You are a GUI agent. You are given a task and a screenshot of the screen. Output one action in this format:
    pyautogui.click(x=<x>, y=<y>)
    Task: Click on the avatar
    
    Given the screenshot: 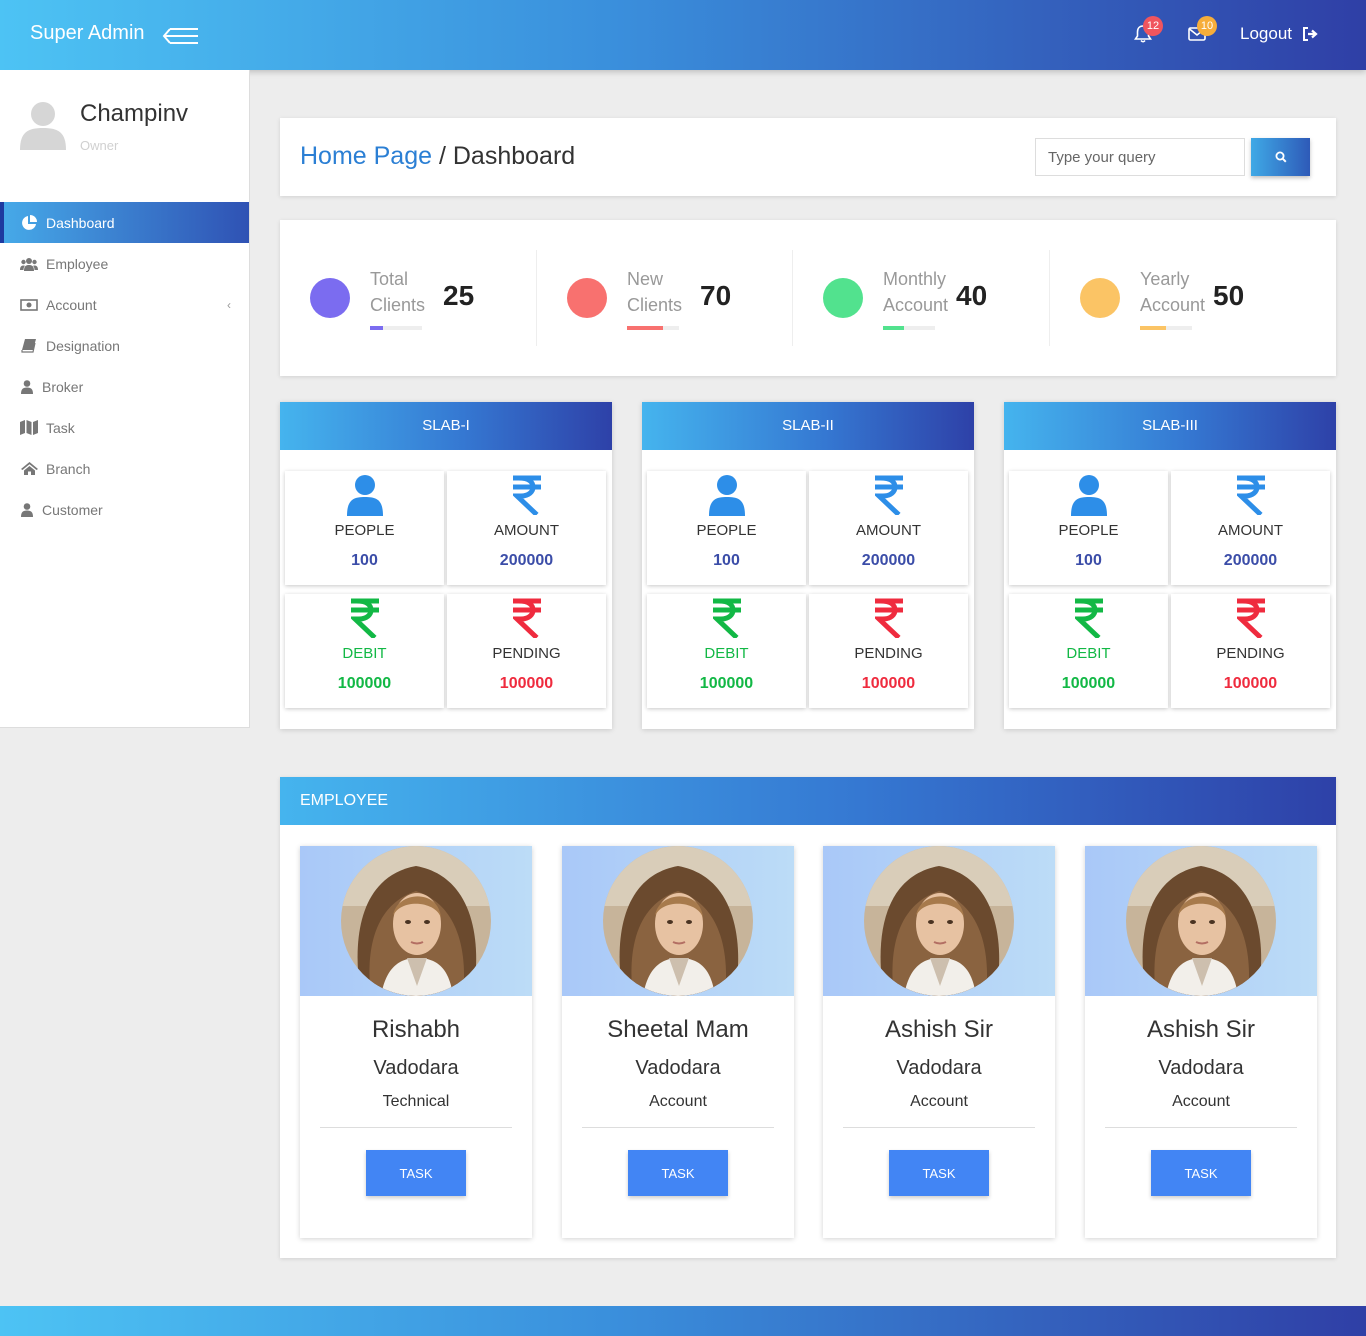 What is the action you would take?
    pyautogui.click(x=43, y=126)
    